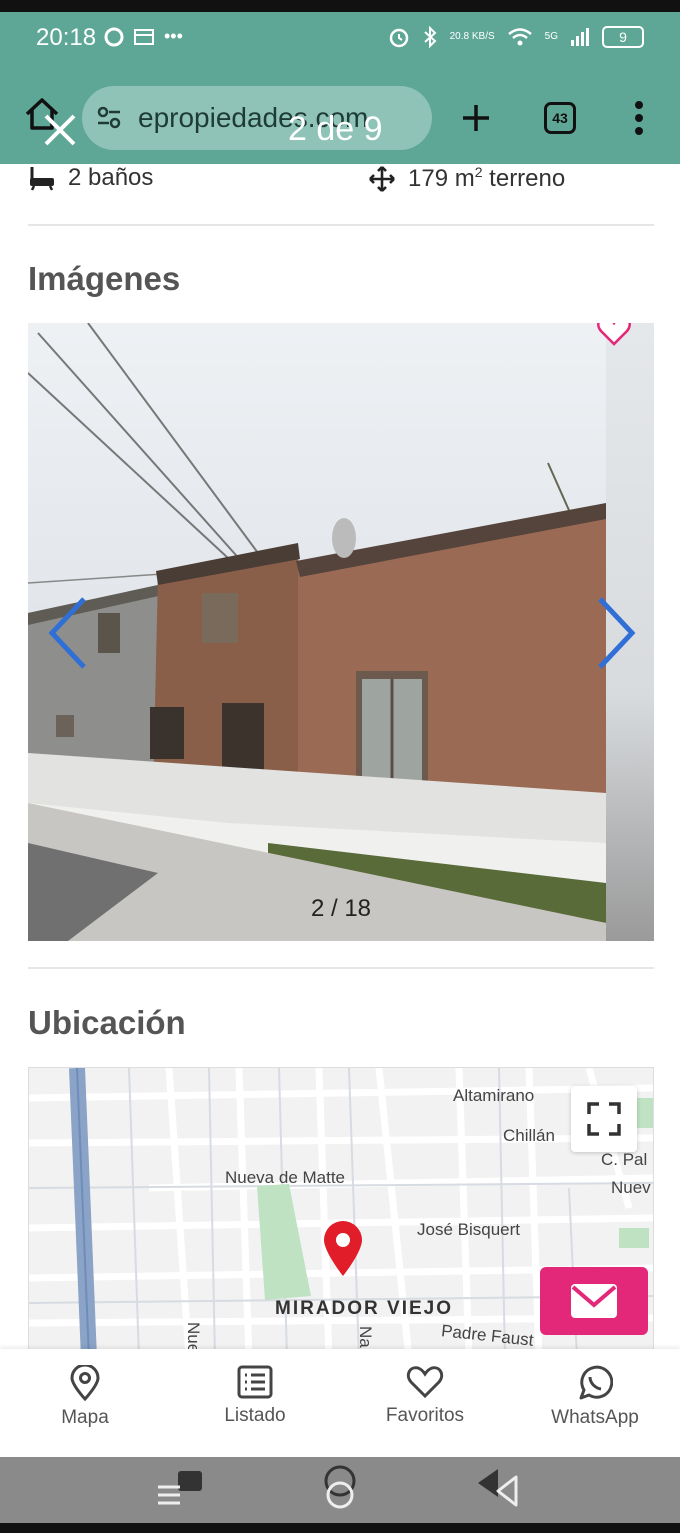 This screenshot has width=680, height=1533. What do you see at coordinates (596, 1382) in the screenshot?
I see `whatsapp-icon` at bounding box center [596, 1382].